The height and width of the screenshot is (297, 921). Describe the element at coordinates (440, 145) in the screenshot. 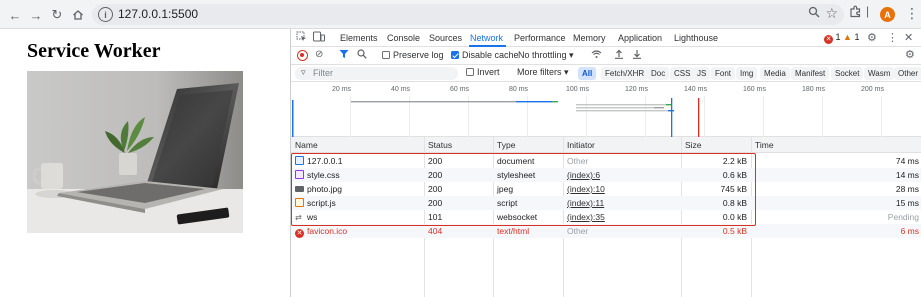

I see `column-header-status: Status` at that location.